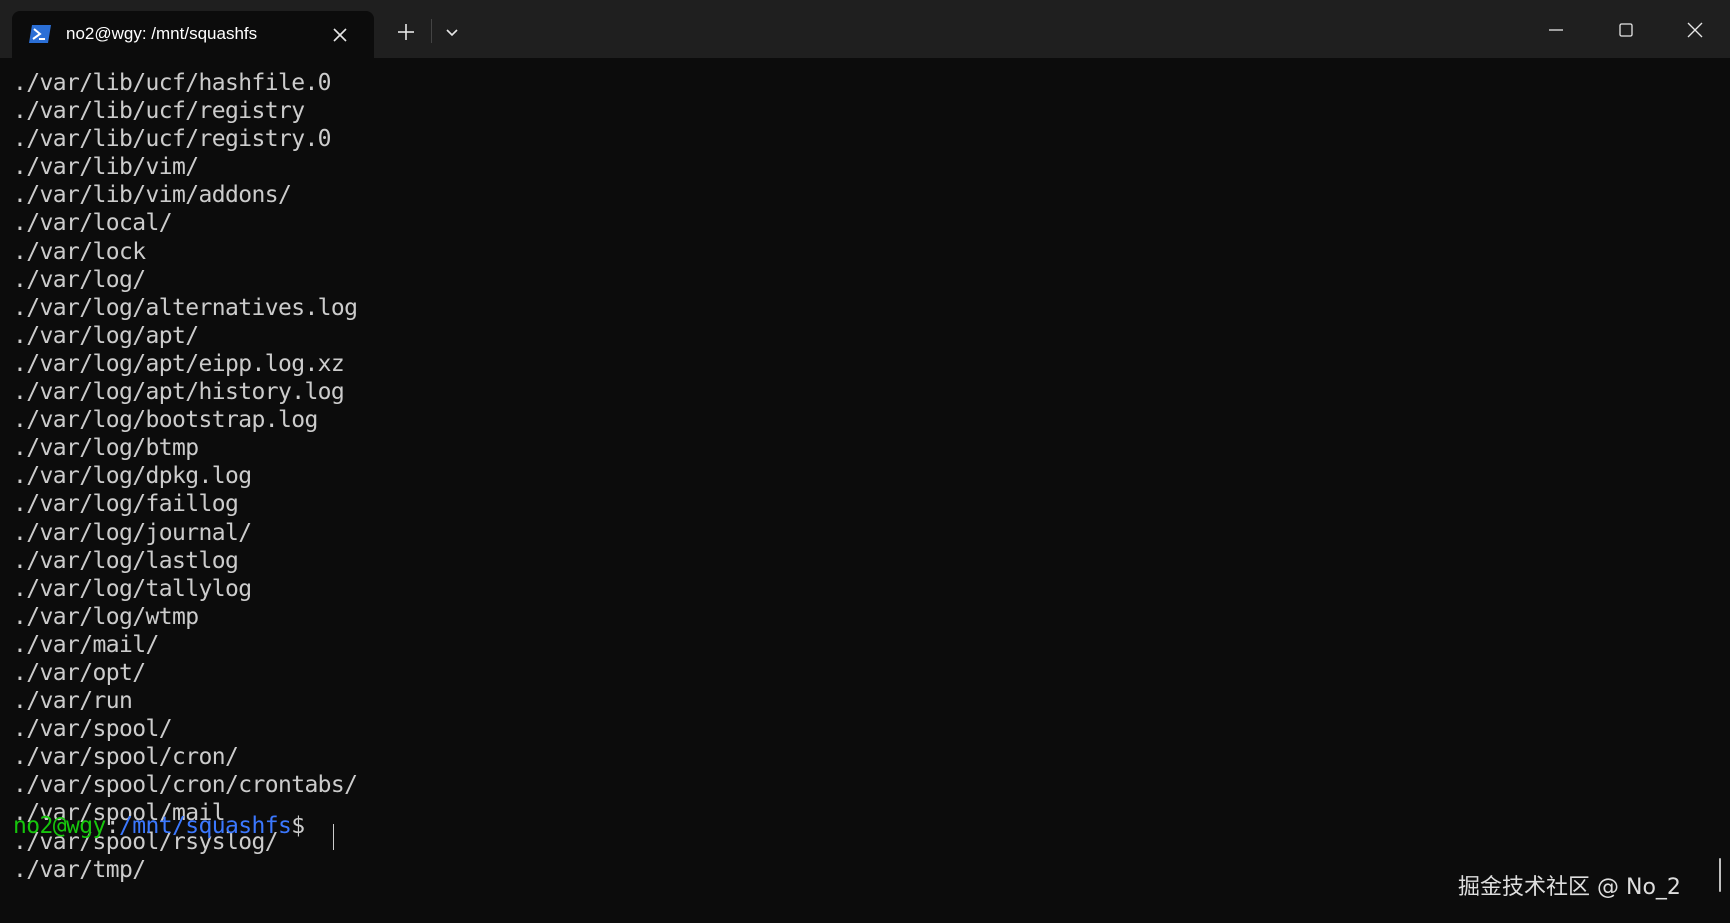 This screenshot has height=923, width=1730. What do you see at coordinates (172, 139) in the screenshot?
I see `output-line: ./var/lib/ucf/registry.0` at bounding box center [172, 139].